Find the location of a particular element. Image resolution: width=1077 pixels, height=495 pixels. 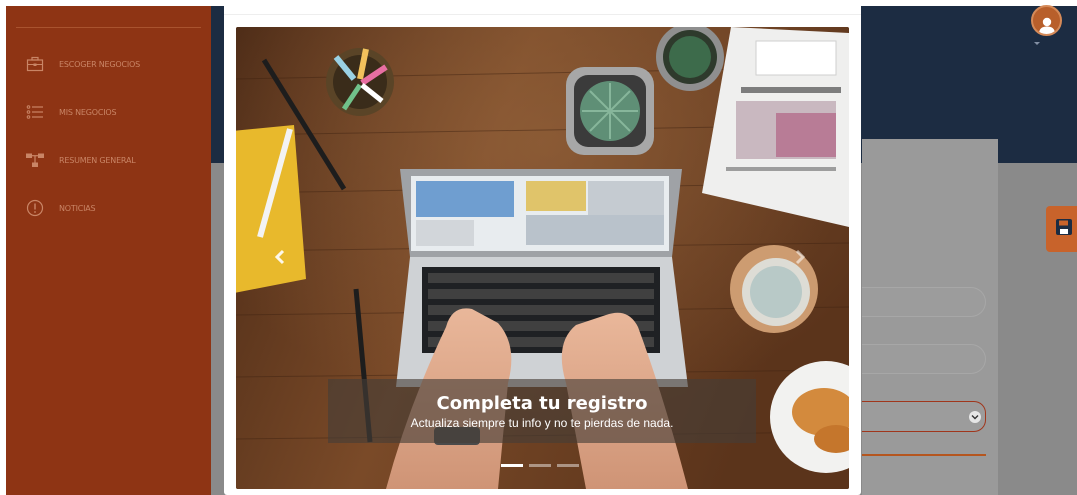

sidebar-item-label: MIS NEGOCIOS is located at coordinates (88, 112).